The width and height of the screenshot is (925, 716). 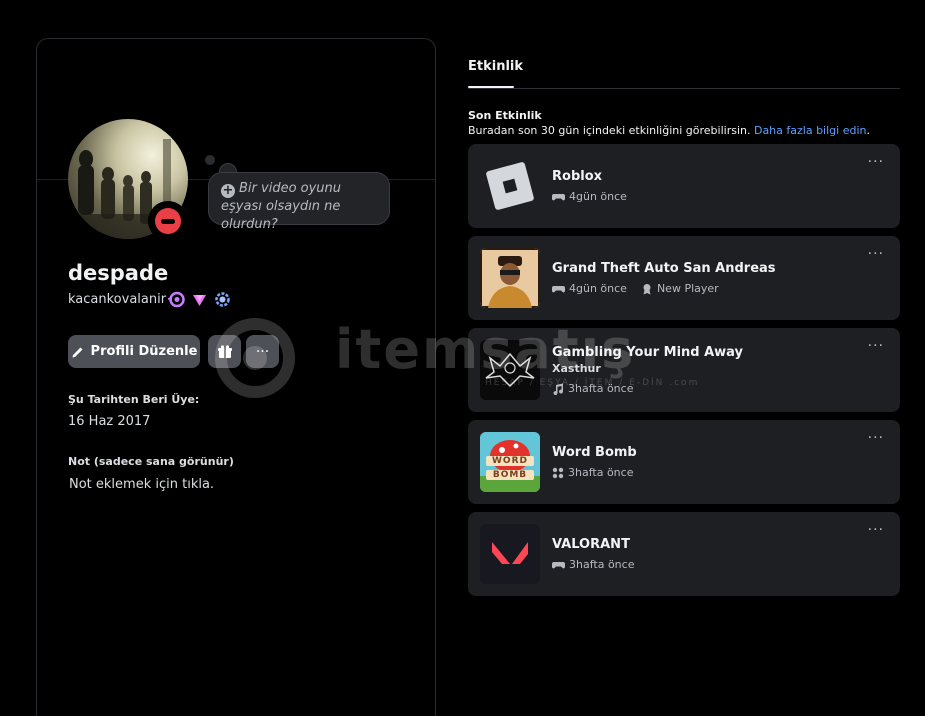 I want to click on recent-activity-title: Son Etkinlik, so click(x=505, y=115).